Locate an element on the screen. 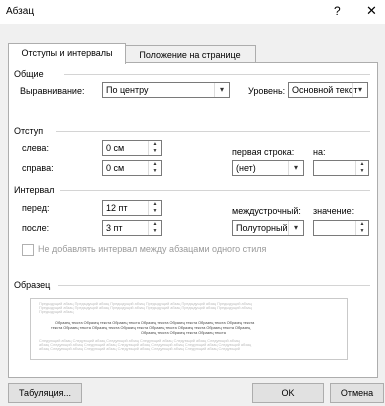  indent-heading: Отступ is located at coordinates (29, 131).